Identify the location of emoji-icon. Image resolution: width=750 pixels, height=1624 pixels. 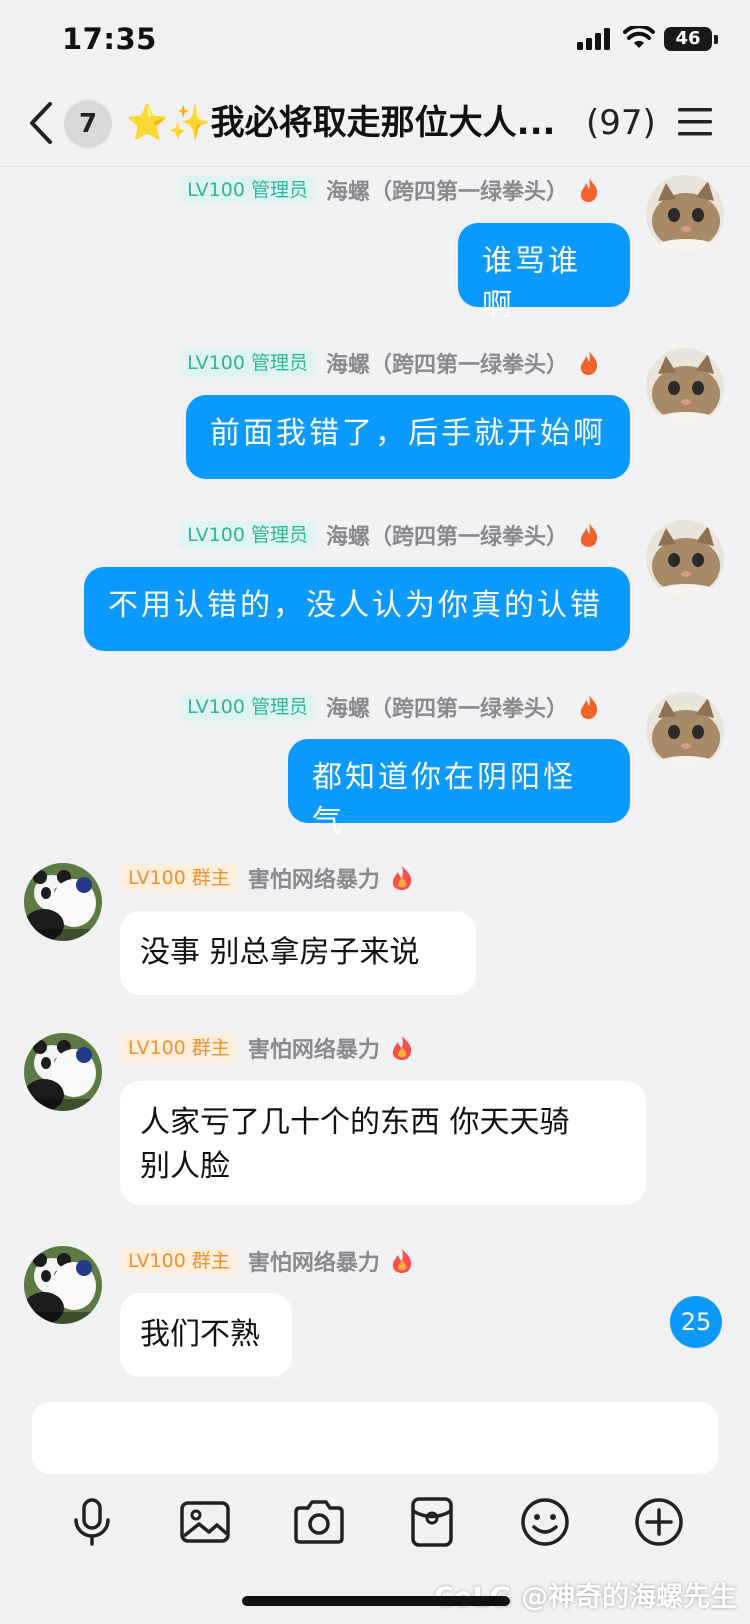
(545, 1522).